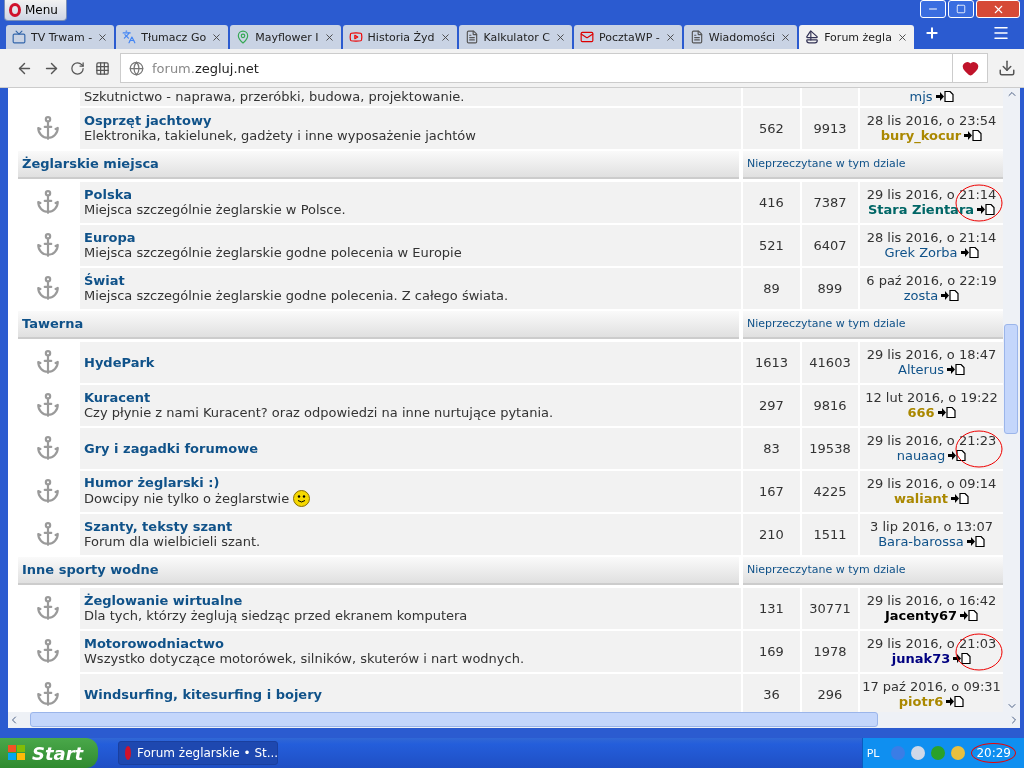  I want to click on forum-link: Żeglowanie wirtualne, so click(163, 601).